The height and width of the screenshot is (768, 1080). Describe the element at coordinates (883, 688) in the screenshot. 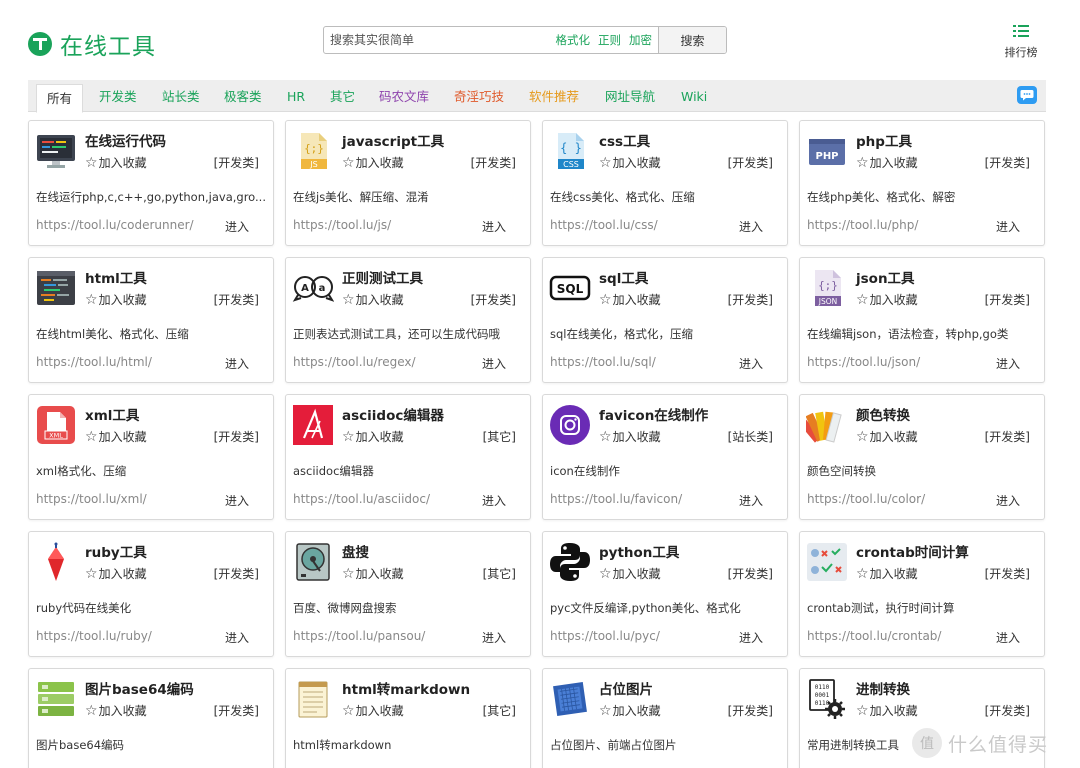

I see `tool-title: 进制转换` at that location.